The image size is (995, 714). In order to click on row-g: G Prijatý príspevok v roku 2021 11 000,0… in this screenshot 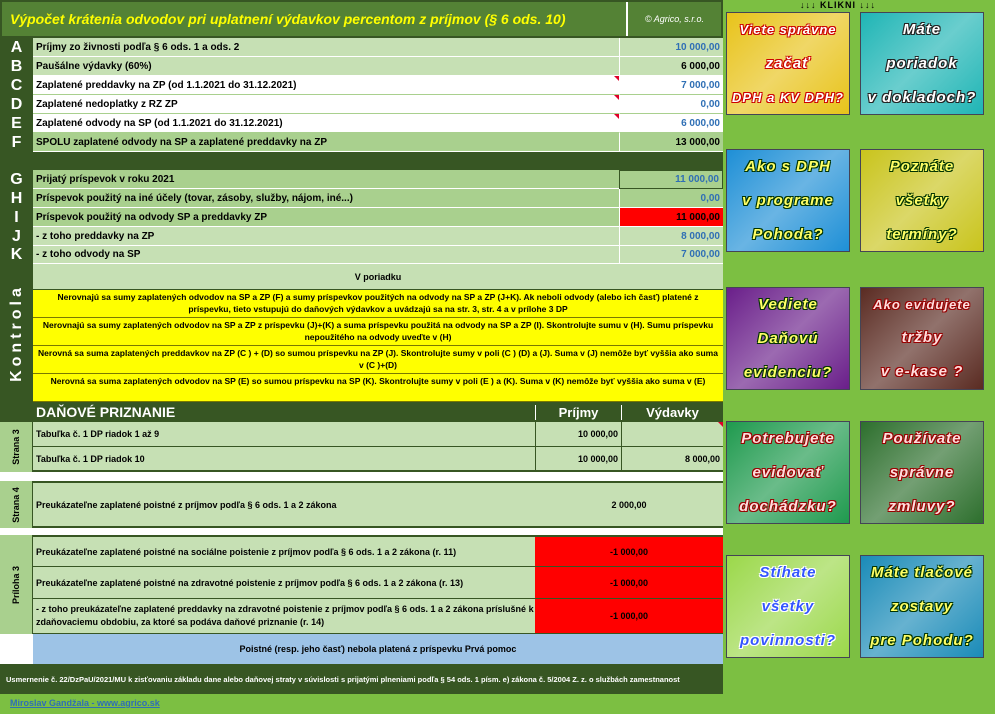, I will do `click(361, 179)`.